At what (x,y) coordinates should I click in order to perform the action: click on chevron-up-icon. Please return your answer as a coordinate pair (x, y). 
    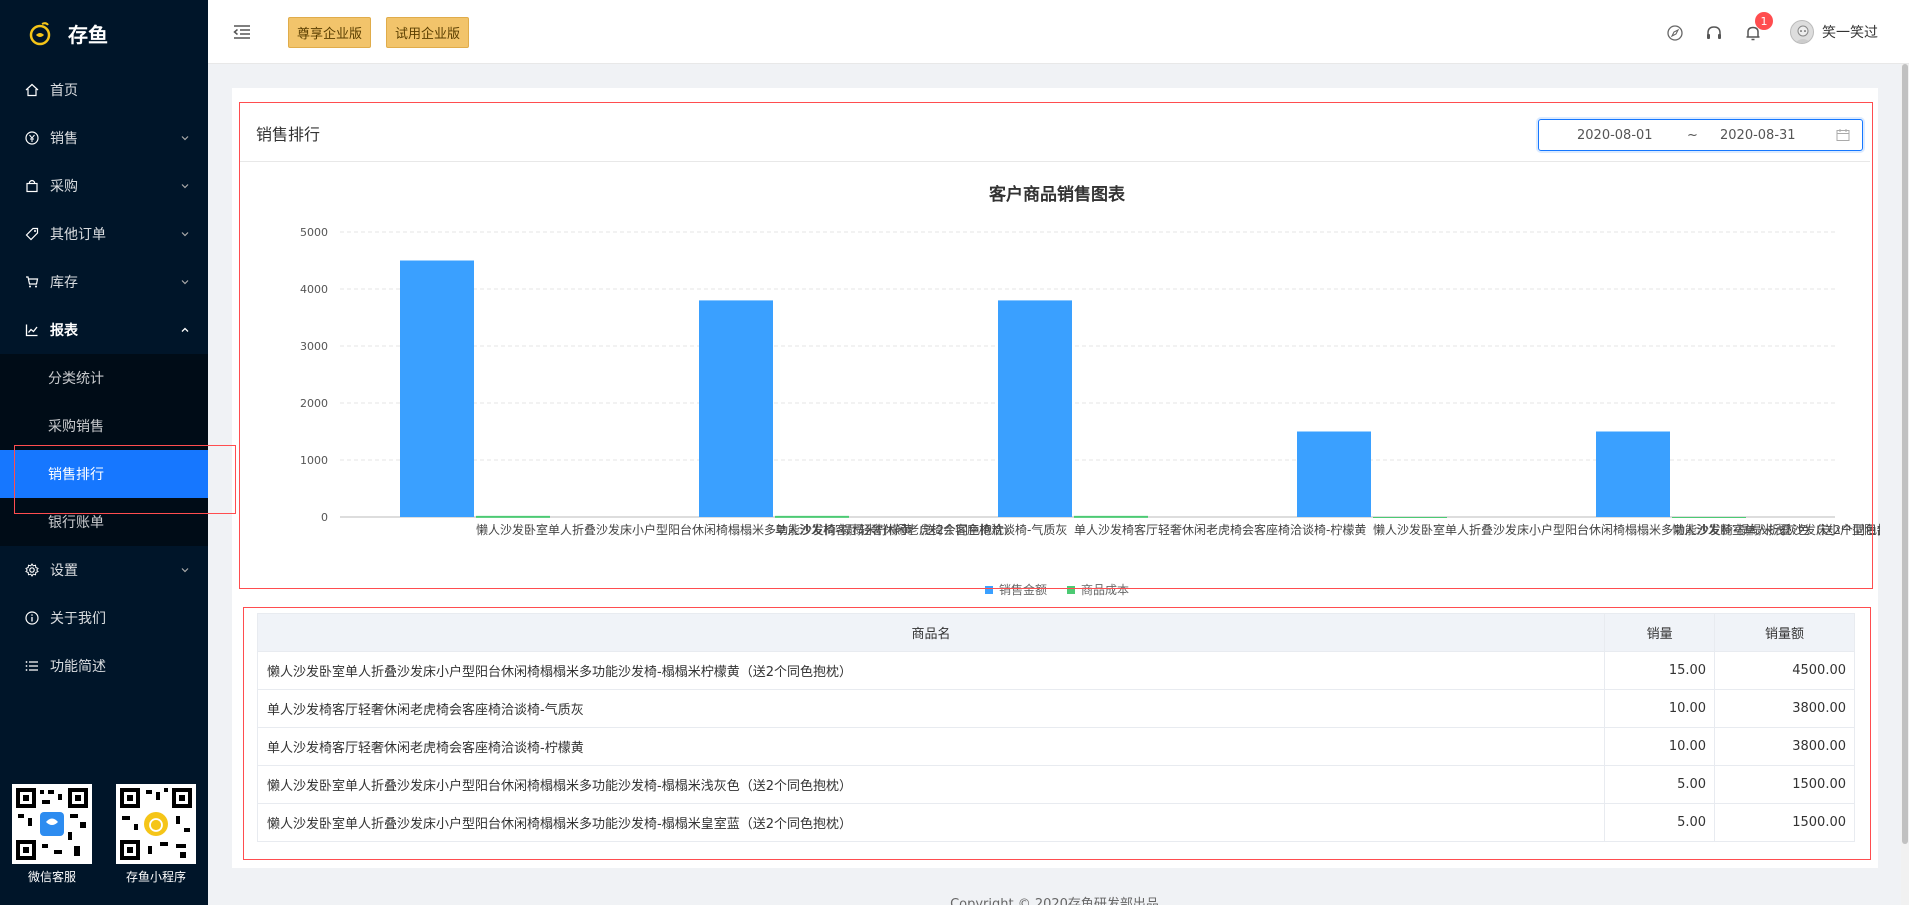
    Looking at the image, I should click on (185, 329).